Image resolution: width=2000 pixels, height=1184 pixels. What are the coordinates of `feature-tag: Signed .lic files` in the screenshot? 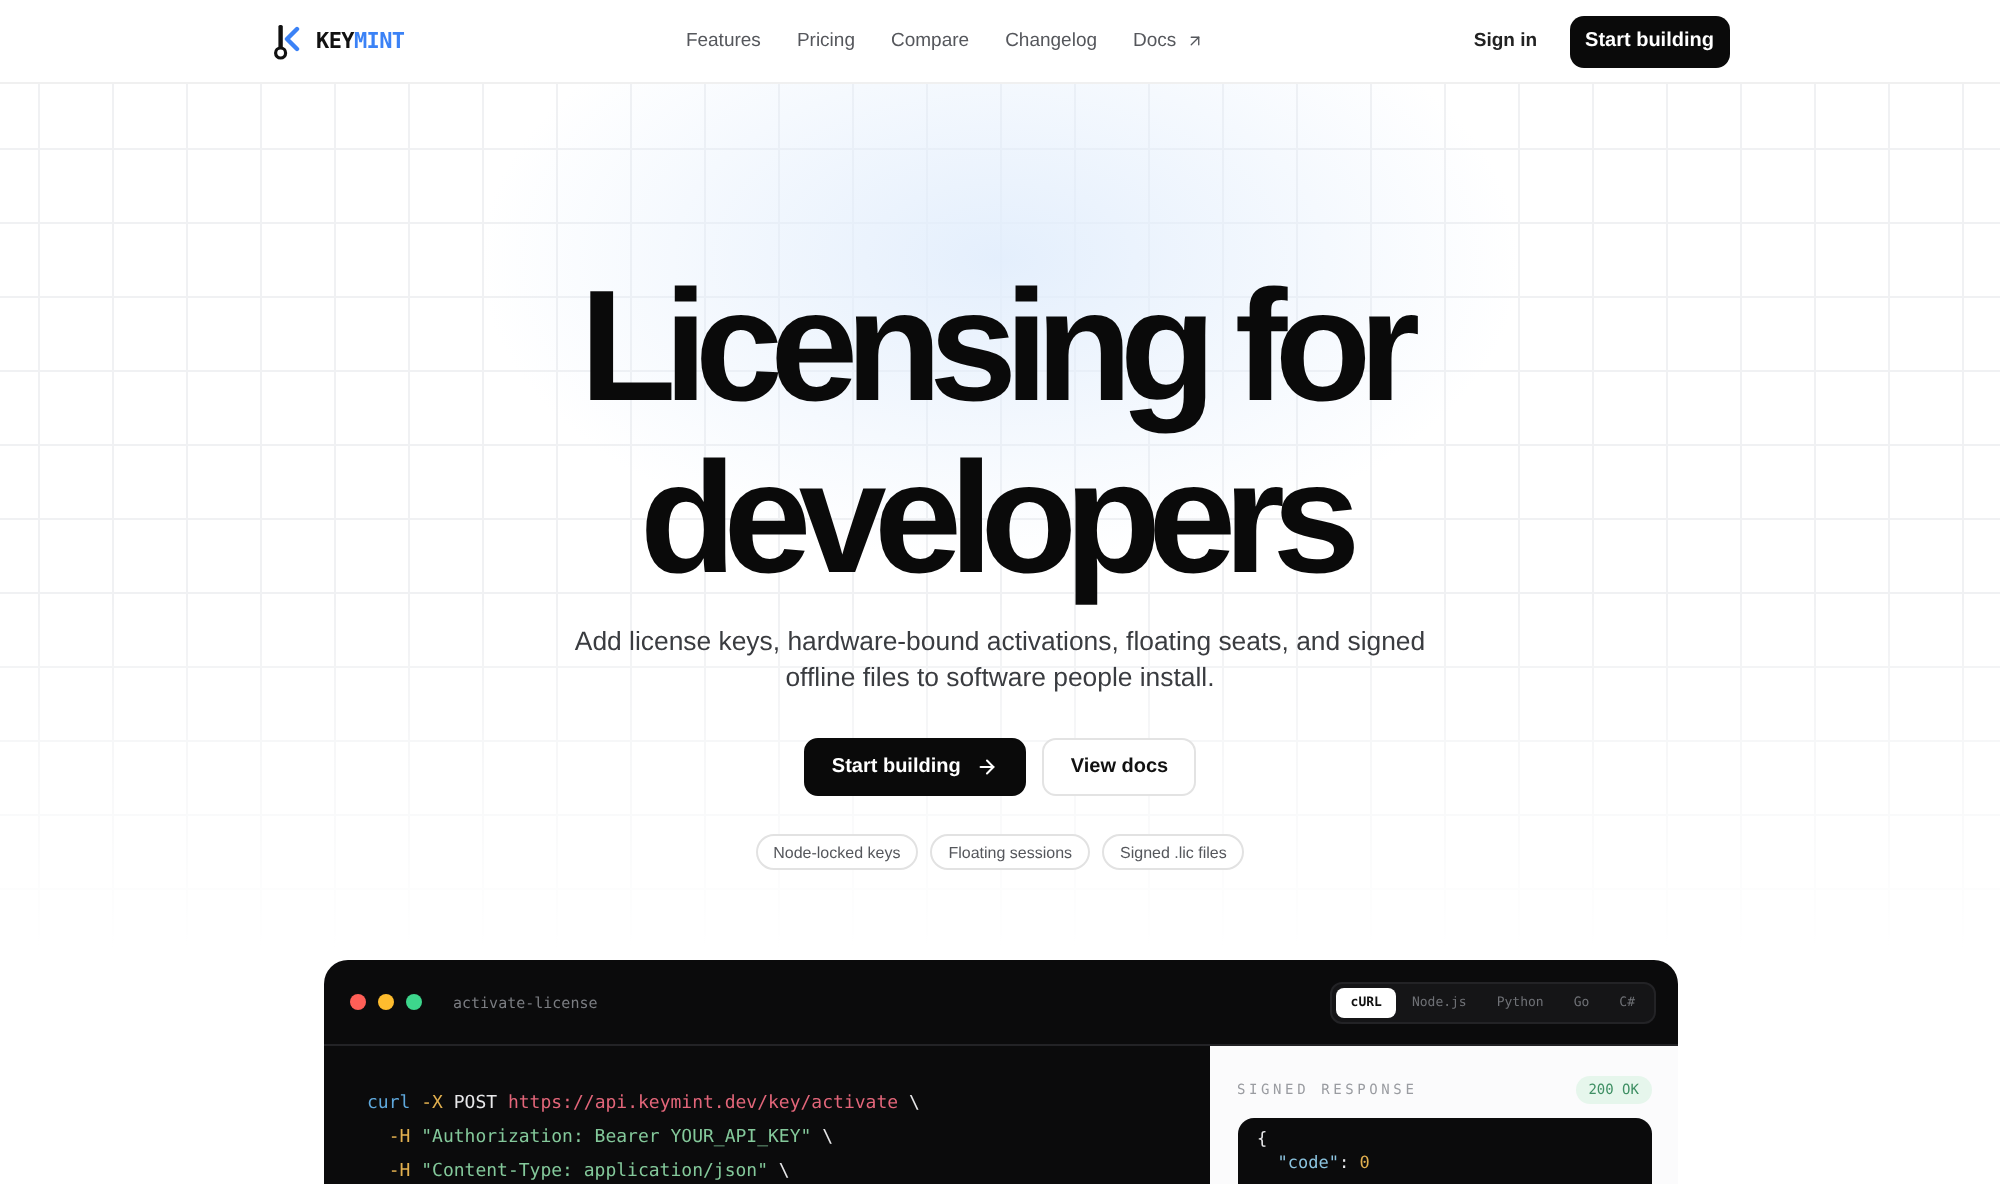 It's located at (1173, 852).